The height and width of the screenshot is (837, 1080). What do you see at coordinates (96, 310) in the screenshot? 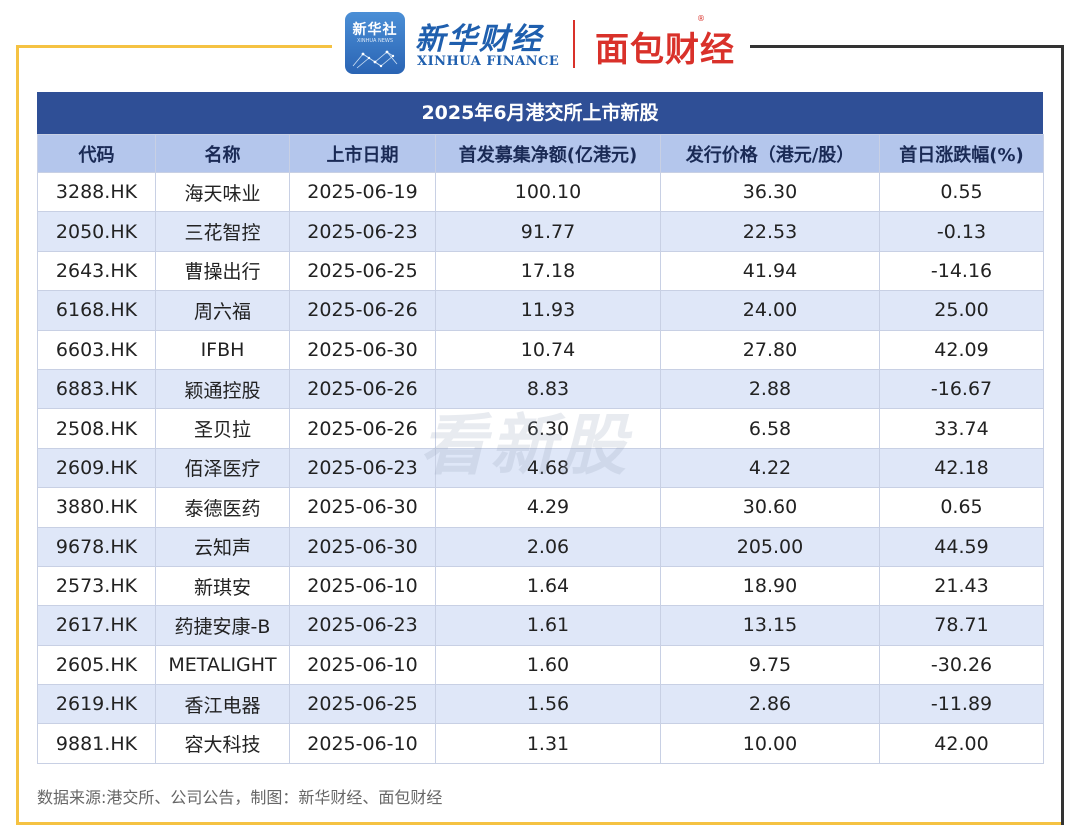
I see `table-cell-code: 6168.HK` at bounding box center [96, 310].